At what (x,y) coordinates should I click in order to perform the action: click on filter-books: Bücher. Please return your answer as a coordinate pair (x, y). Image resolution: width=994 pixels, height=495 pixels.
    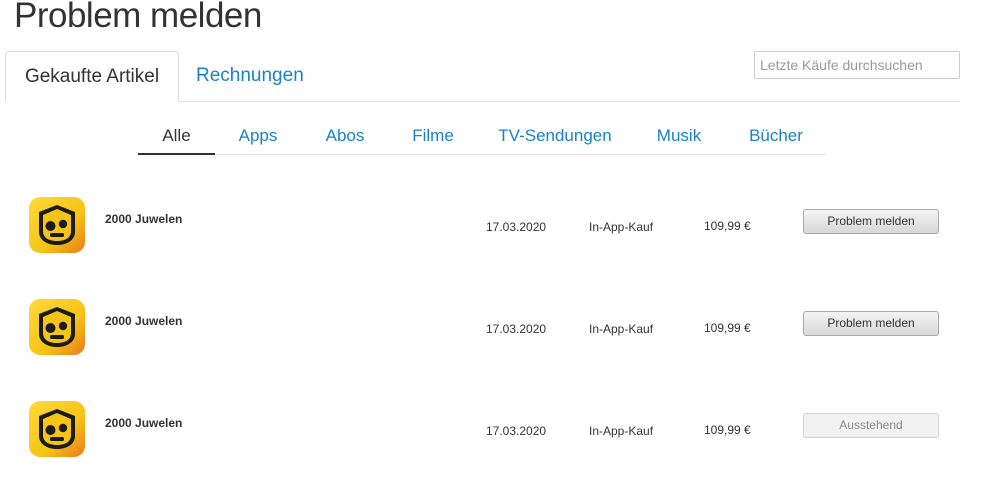
    Looking at the image, I should click on (776, 136).